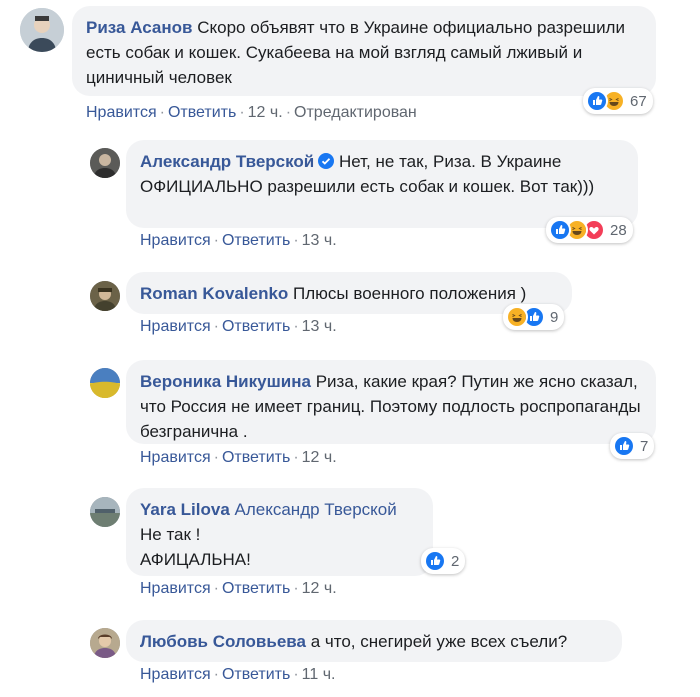  I want to click on comment-text: а что, снегирей уже всех съели?, so click(439, 641).